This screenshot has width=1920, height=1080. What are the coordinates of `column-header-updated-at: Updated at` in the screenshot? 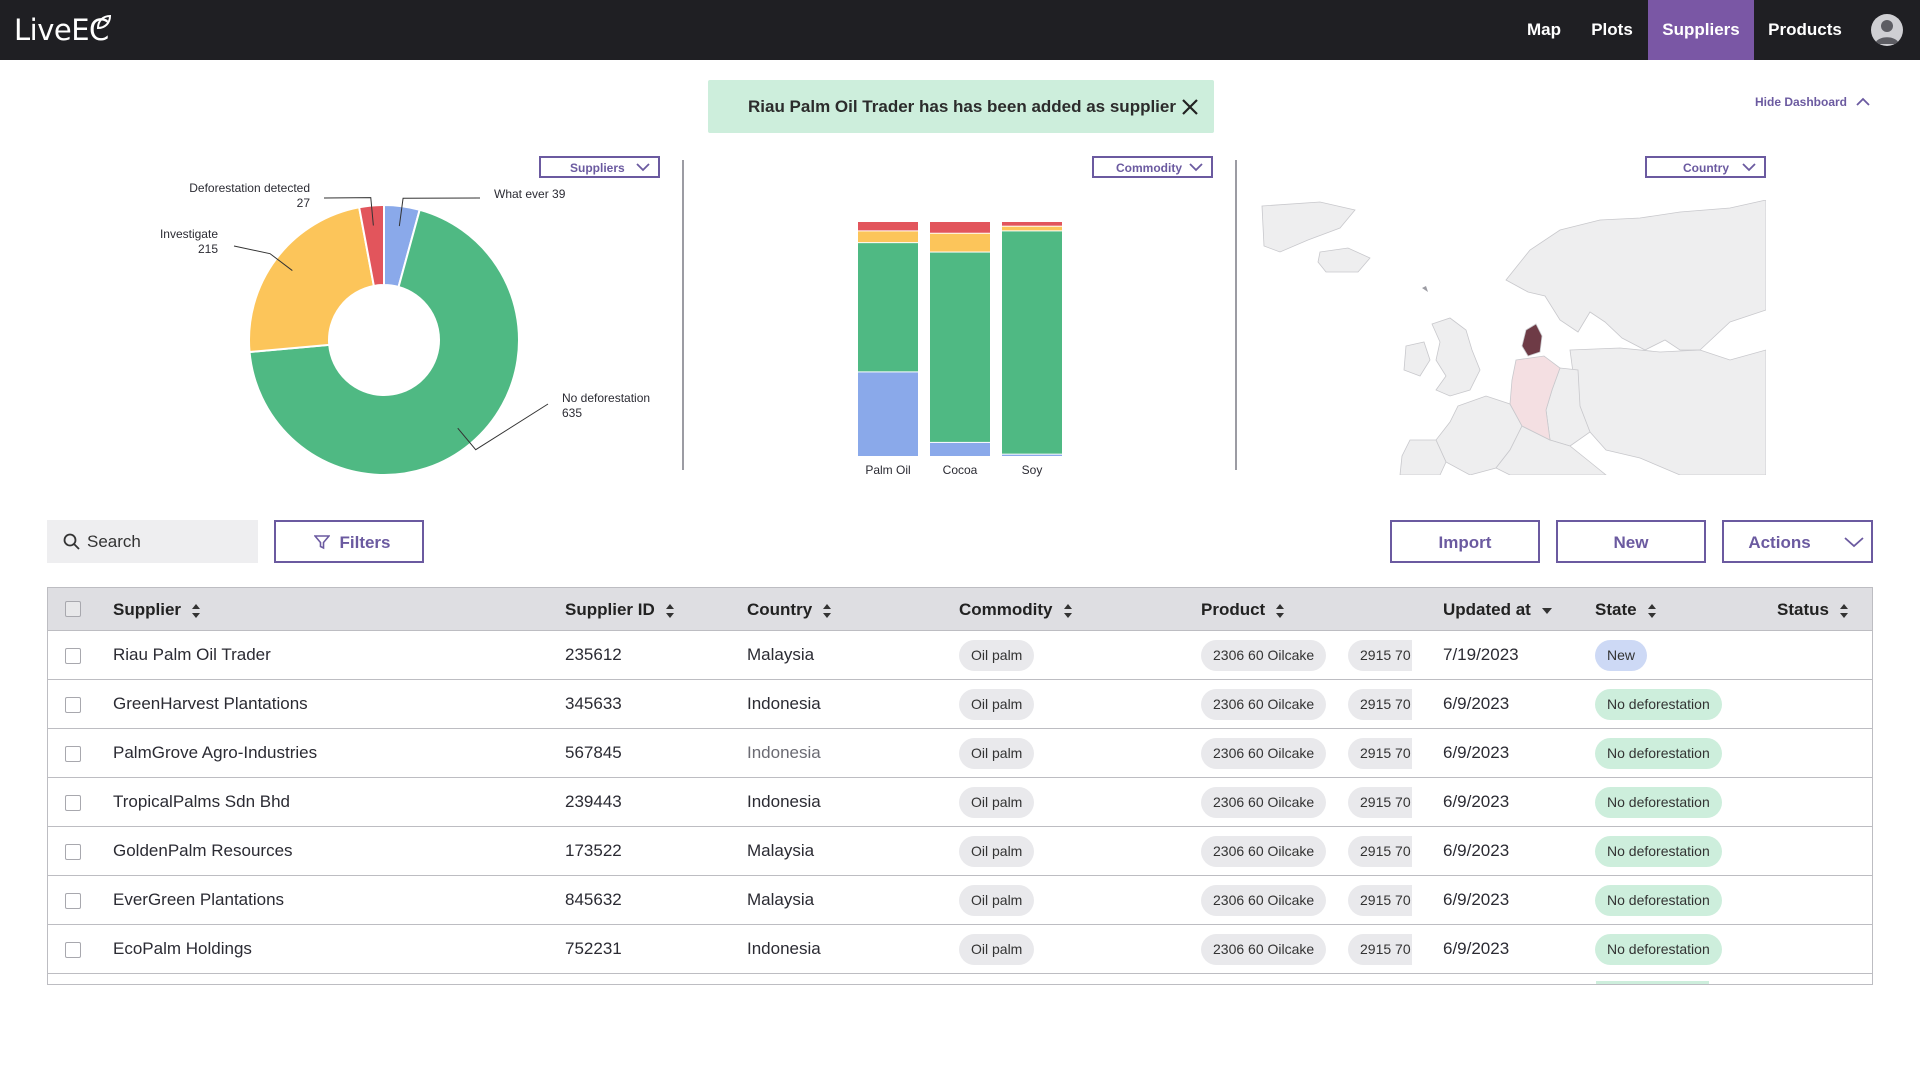 It's located at (1498, 610).